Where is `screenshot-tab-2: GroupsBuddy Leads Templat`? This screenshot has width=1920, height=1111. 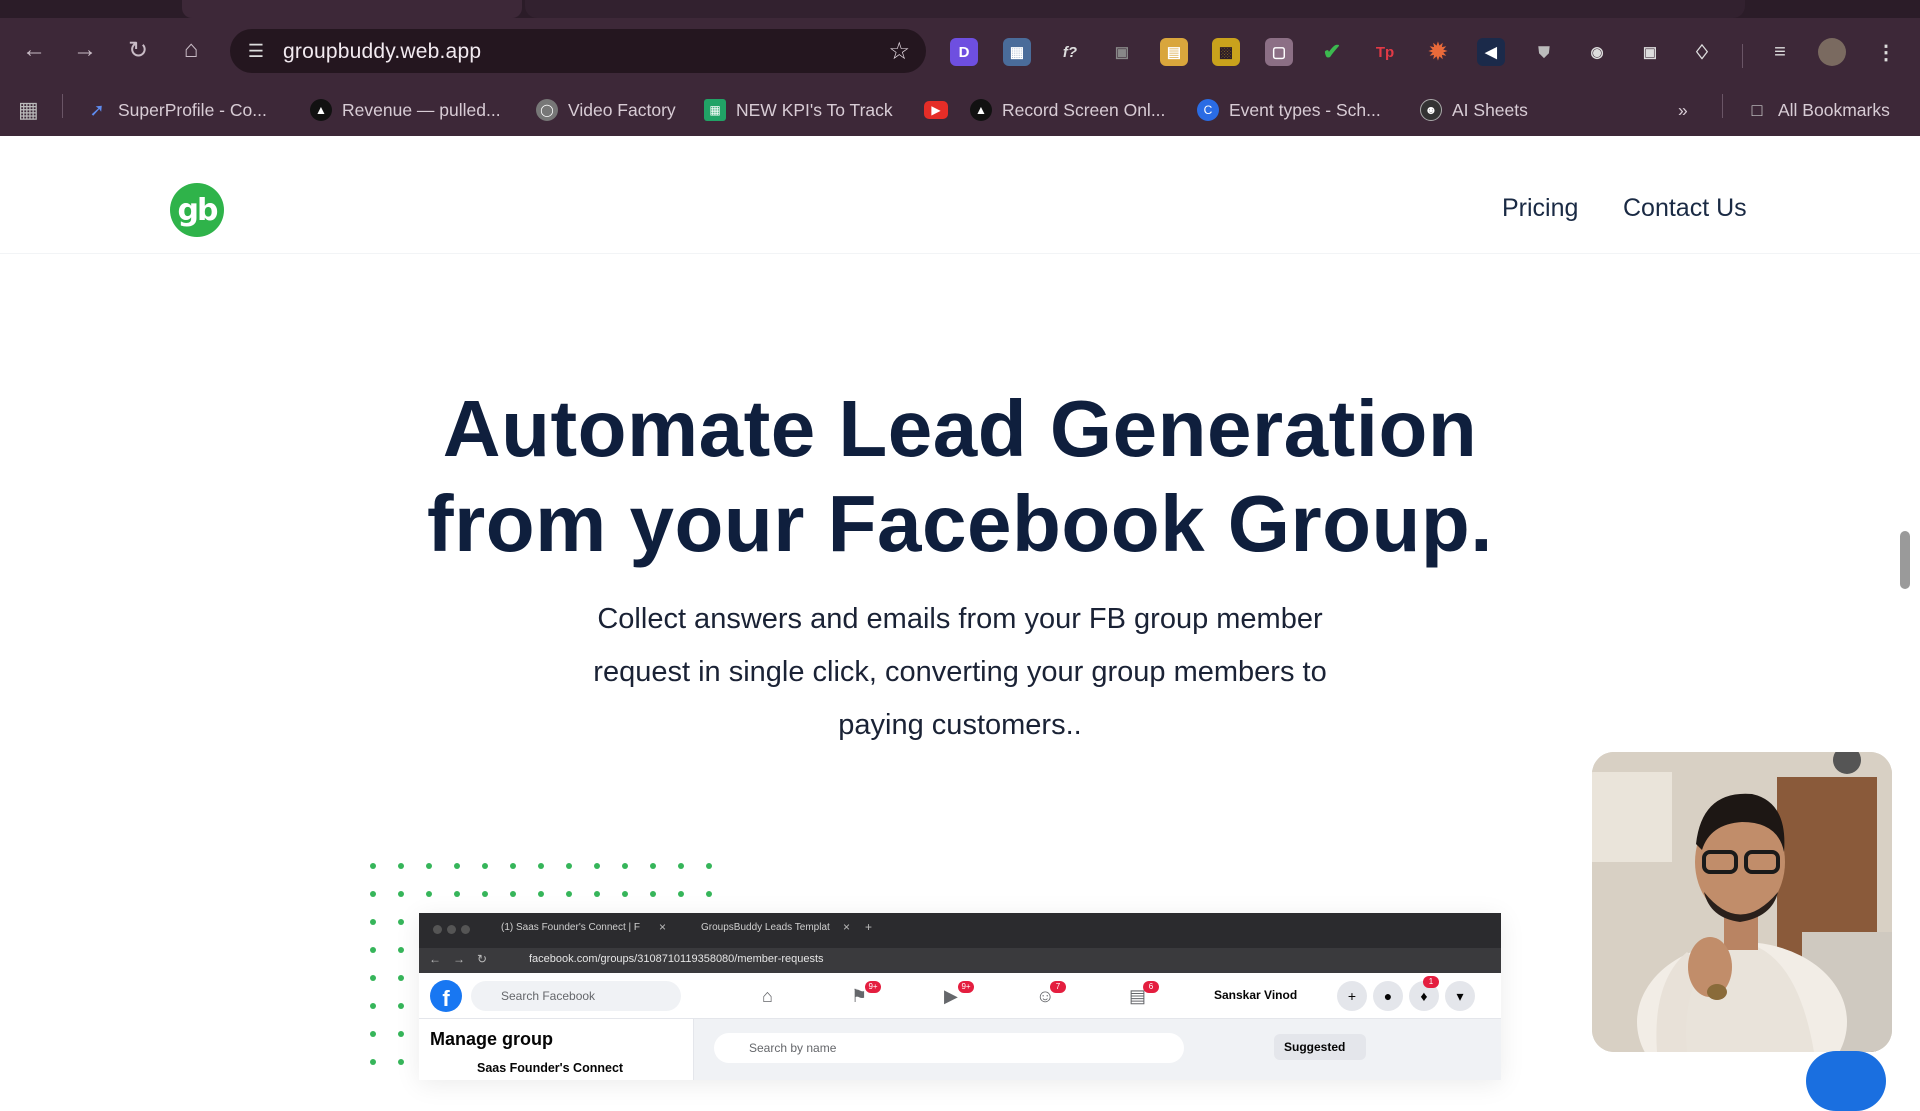 screenshot-tab-2: GroupsBuddy Leads Templat is located at coordinates (765, 927).